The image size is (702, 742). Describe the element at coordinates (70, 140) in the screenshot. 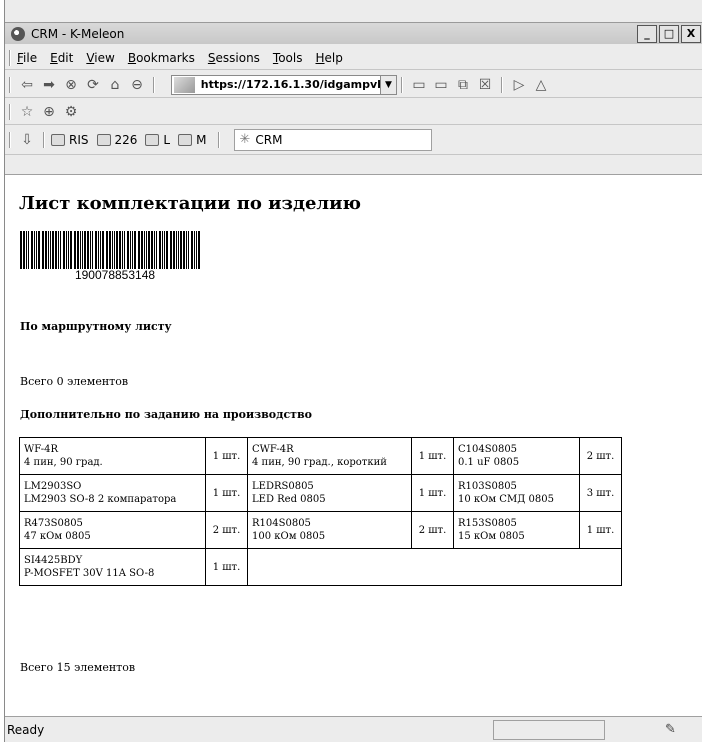

I see `bookmark-ris: RIS` at that location.